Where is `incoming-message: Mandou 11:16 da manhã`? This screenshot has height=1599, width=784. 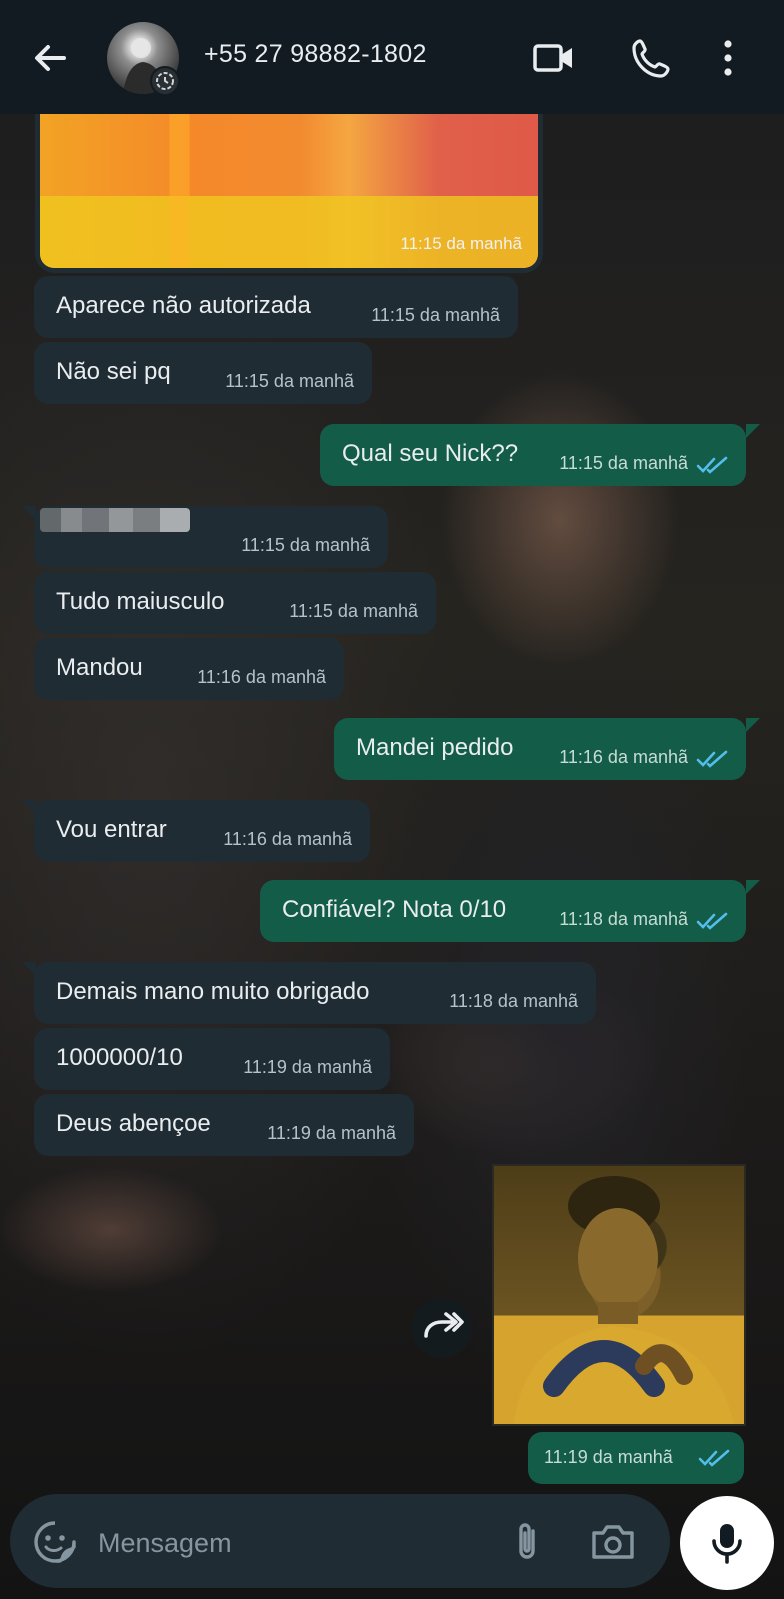
incoming-message: Mandou 11:16 da manhã is located at coordinates (189, 669).